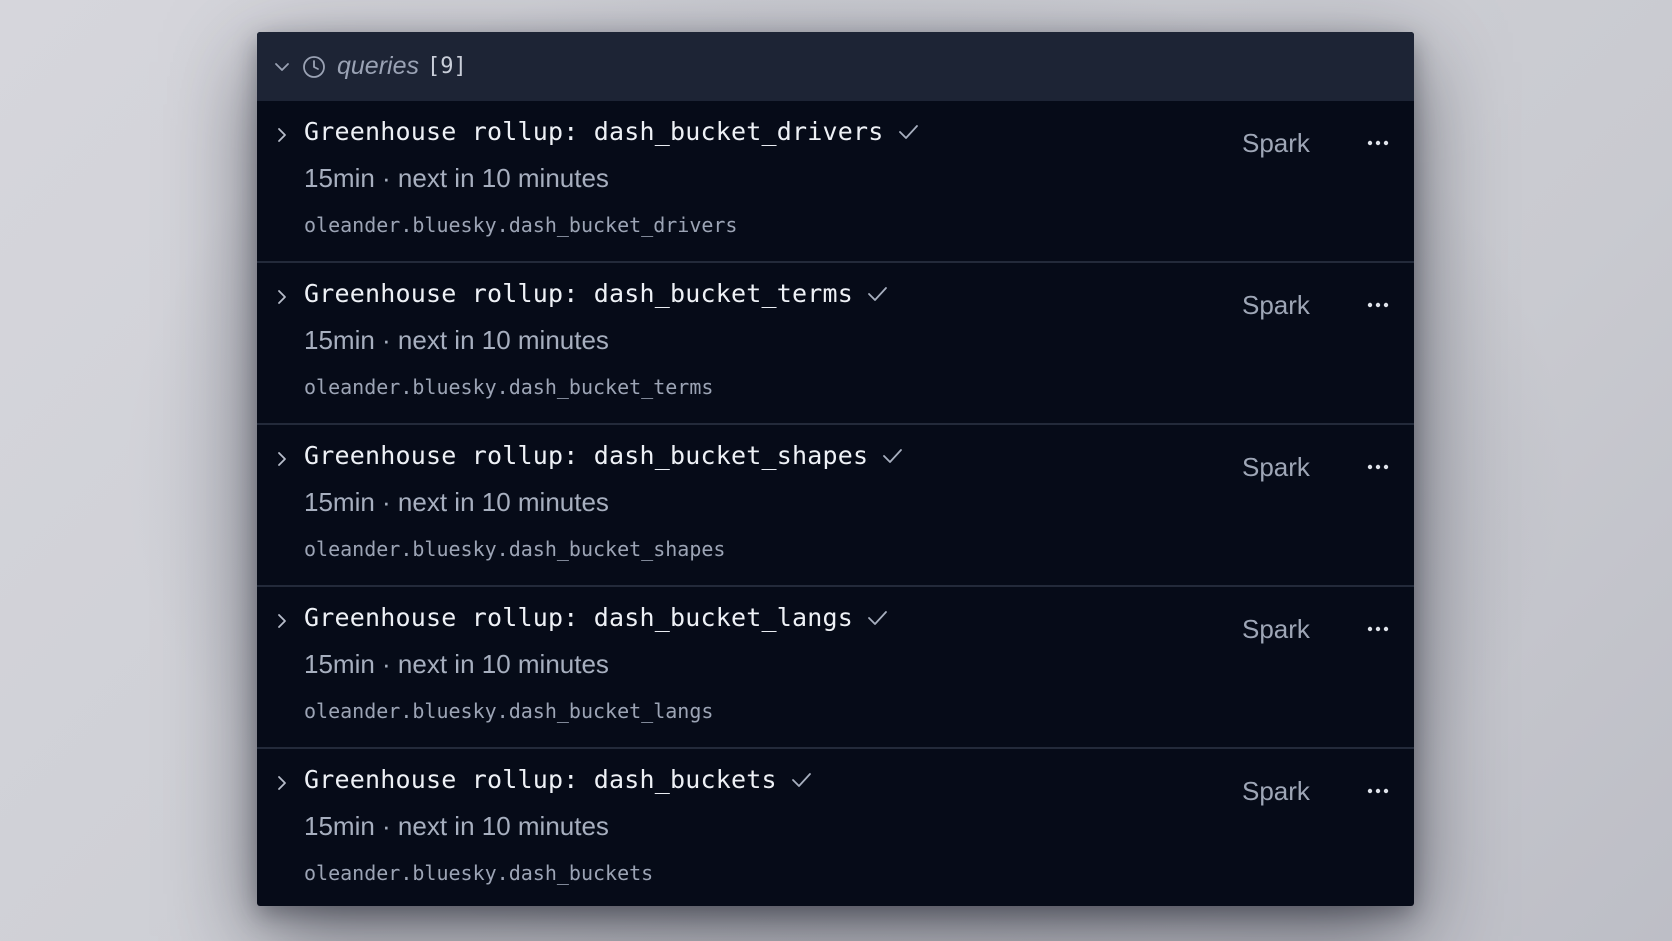 Image resolution: width=1672 pixels, height=941 pixels. I want to click on query-title-line: Greenhouse rollup: dash_bucket_drivers, so click(612, 131).